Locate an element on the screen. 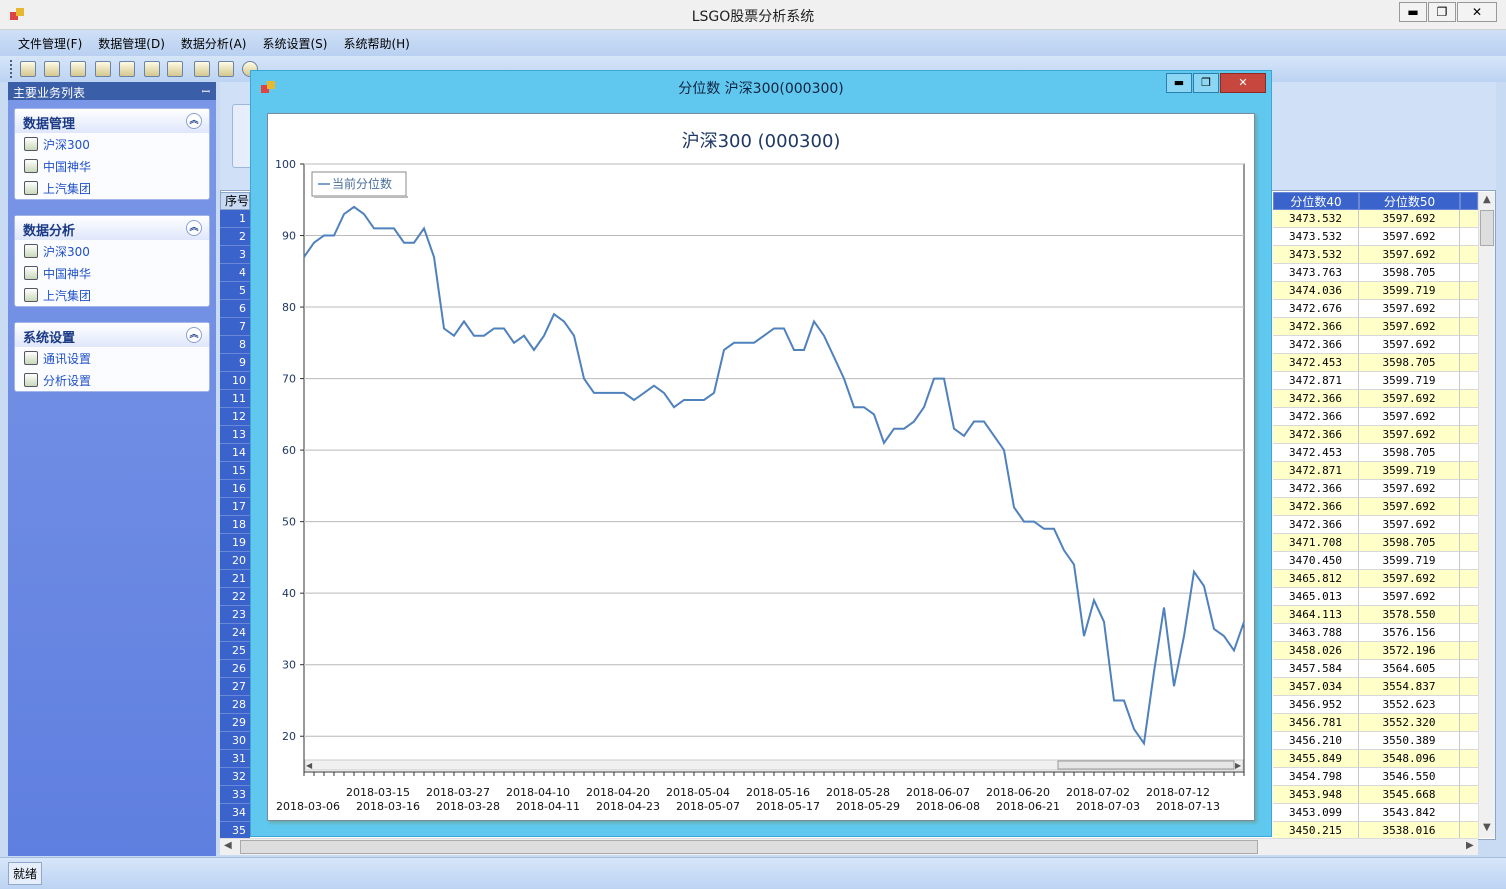  table-row: 3464.113 3578.550 is located at coordinates (1375, 615).